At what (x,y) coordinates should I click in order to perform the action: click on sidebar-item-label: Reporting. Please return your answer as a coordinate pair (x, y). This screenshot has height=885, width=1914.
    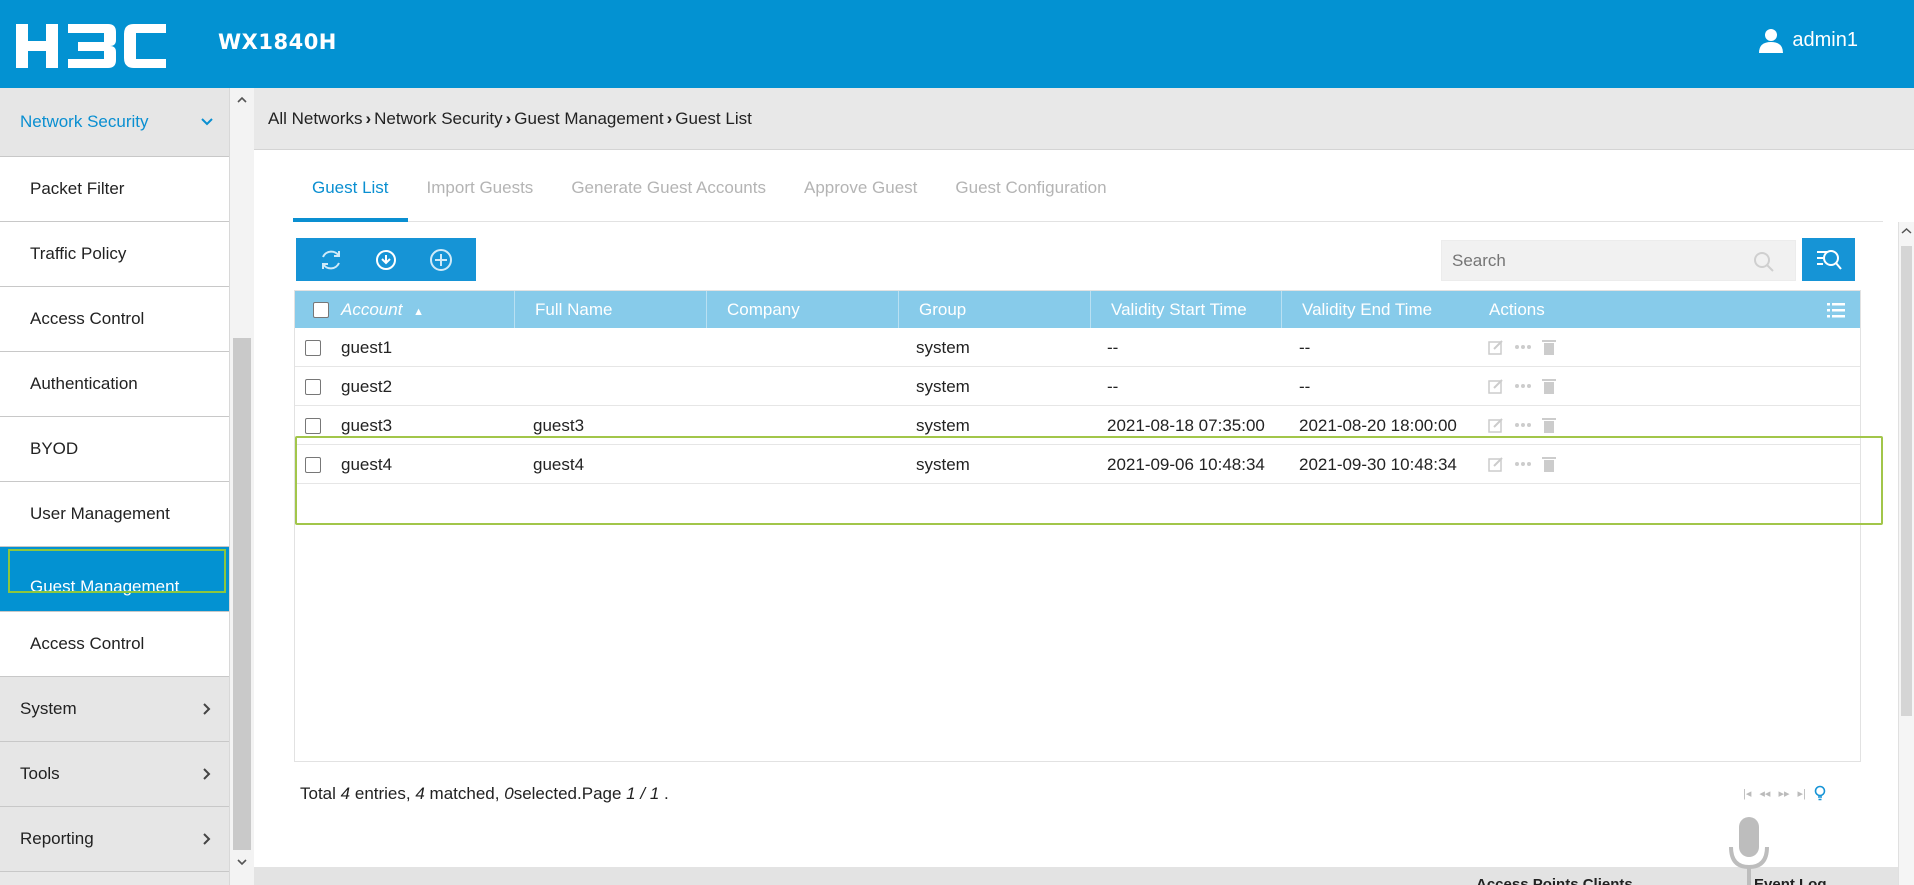
    Looking at the image, I should click on (57, 838).